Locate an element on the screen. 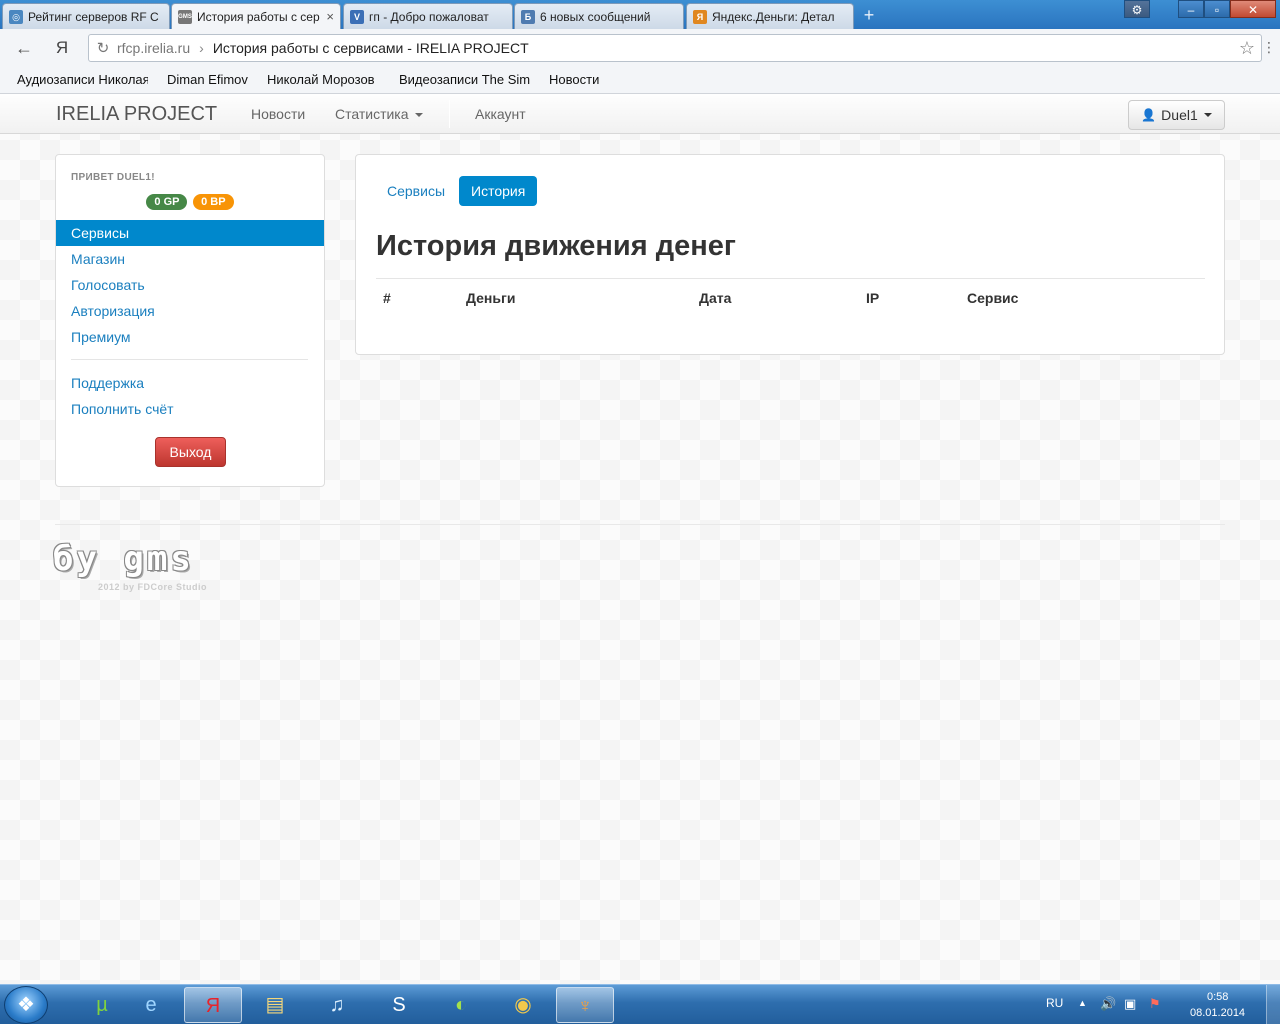  browser-tab-messages: Б 6 новых сообщений is located at coordinates (599, 16).